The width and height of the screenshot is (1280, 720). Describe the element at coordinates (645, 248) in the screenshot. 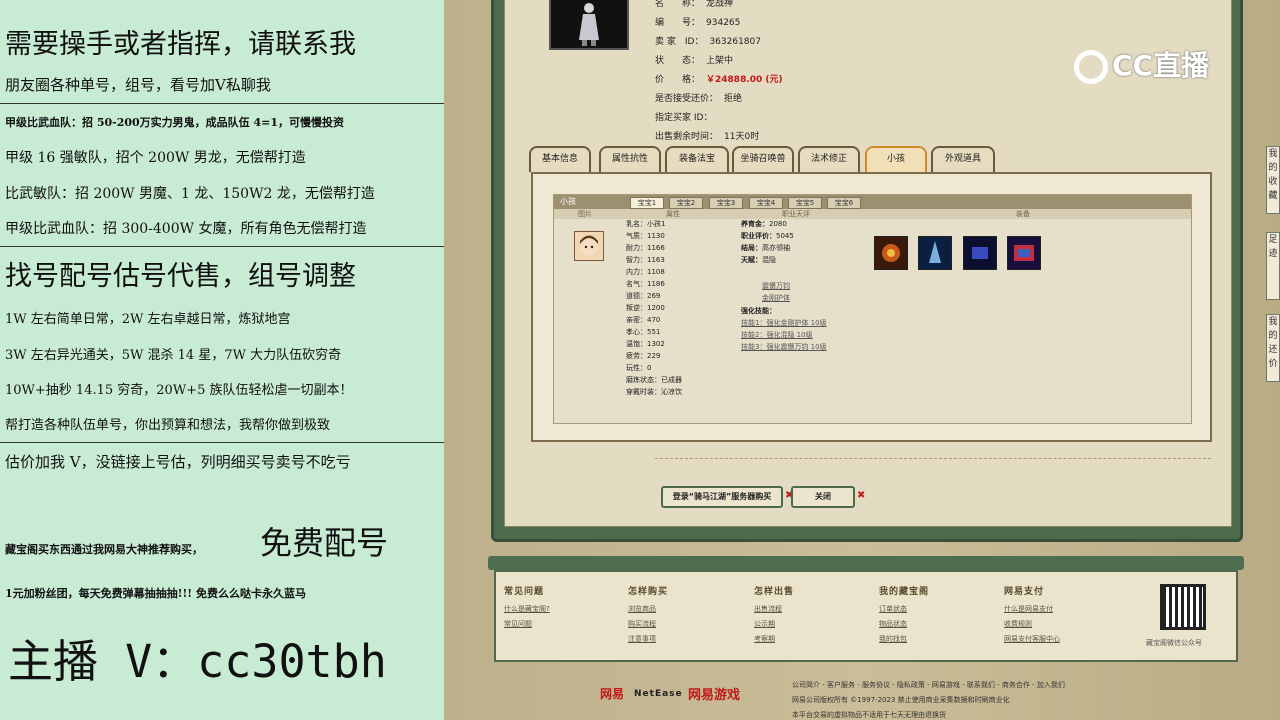

I see `child-stat-row: 耐力：1166` at that location.